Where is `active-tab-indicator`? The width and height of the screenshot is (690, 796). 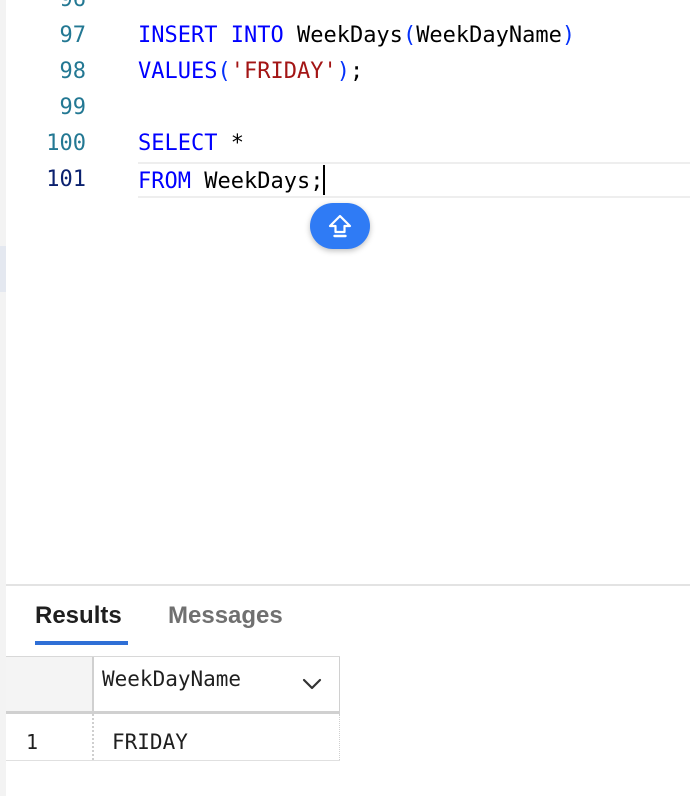 active-tab-indicator is located at coordinates (81, 643).